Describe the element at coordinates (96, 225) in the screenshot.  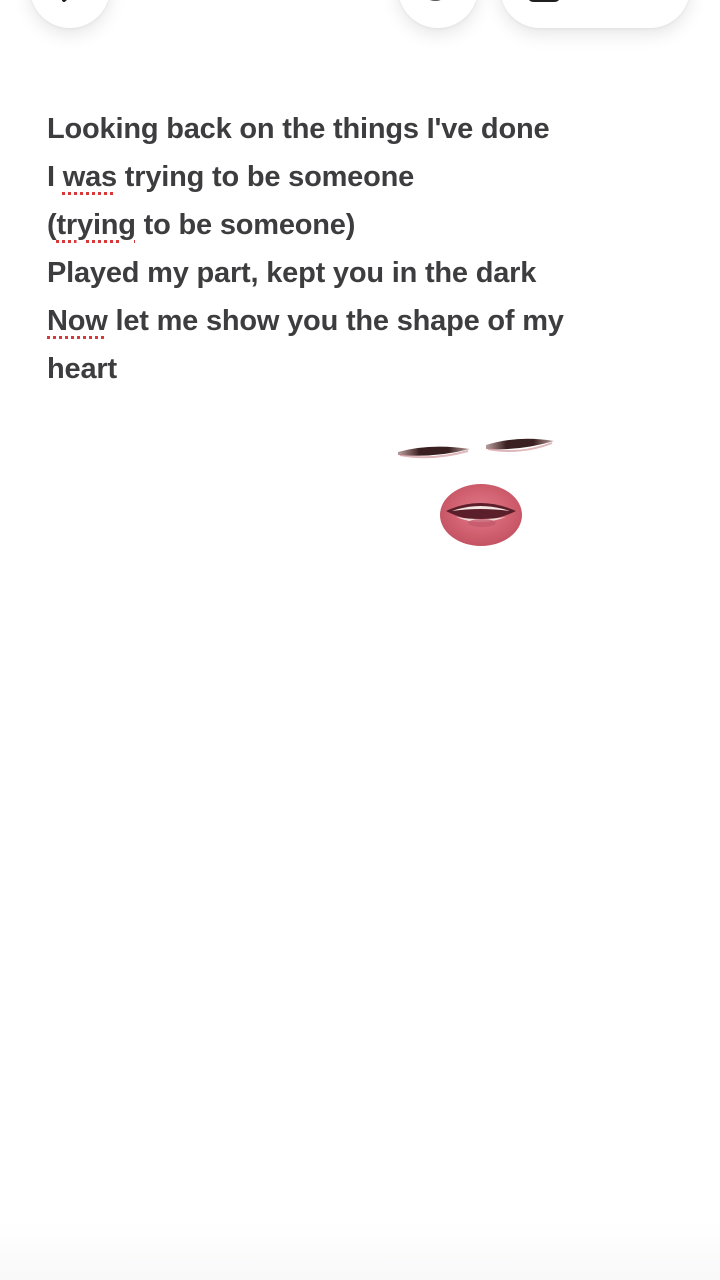
I see `misspelled-word: trying` at that location.